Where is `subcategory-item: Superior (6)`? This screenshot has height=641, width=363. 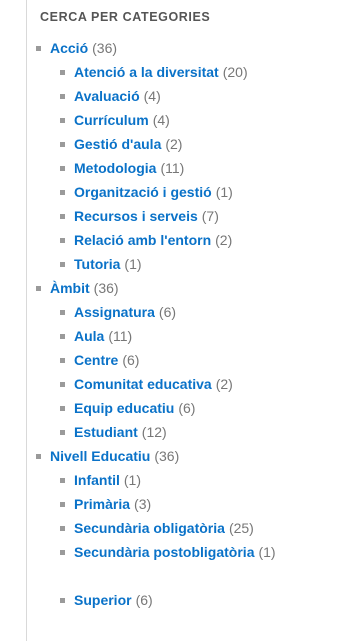 subcategory-item: Superior (6) is located at coordinates (196, 600).